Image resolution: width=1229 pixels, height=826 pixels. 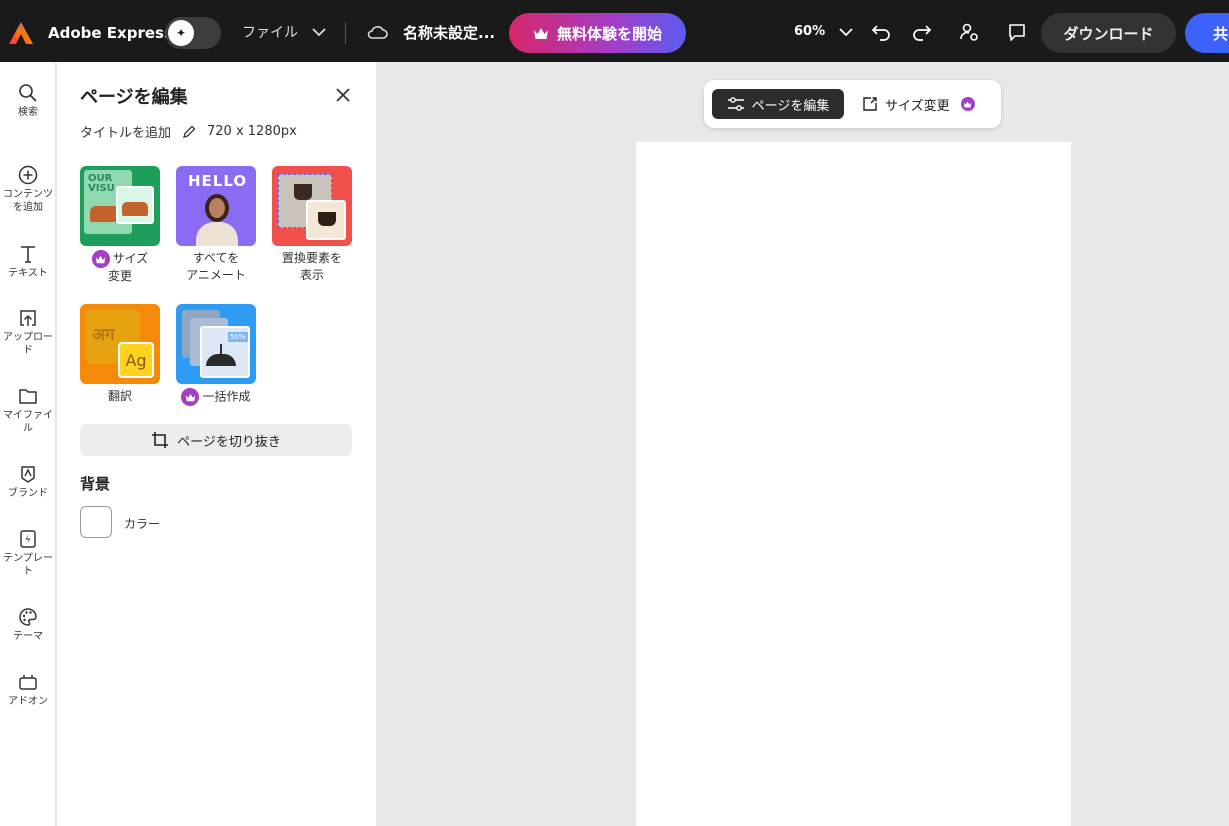 I want to click on folder-icon, so click(x=28, y=396).